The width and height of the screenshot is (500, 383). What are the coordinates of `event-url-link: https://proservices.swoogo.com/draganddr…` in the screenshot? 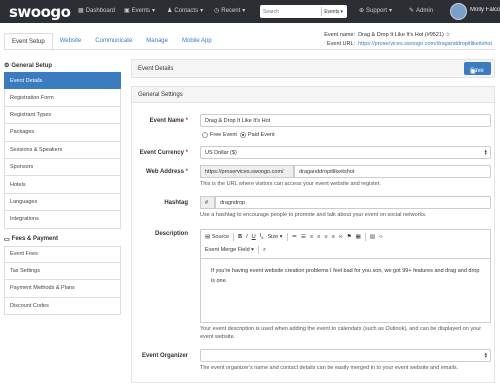 It's located at (425, 44).